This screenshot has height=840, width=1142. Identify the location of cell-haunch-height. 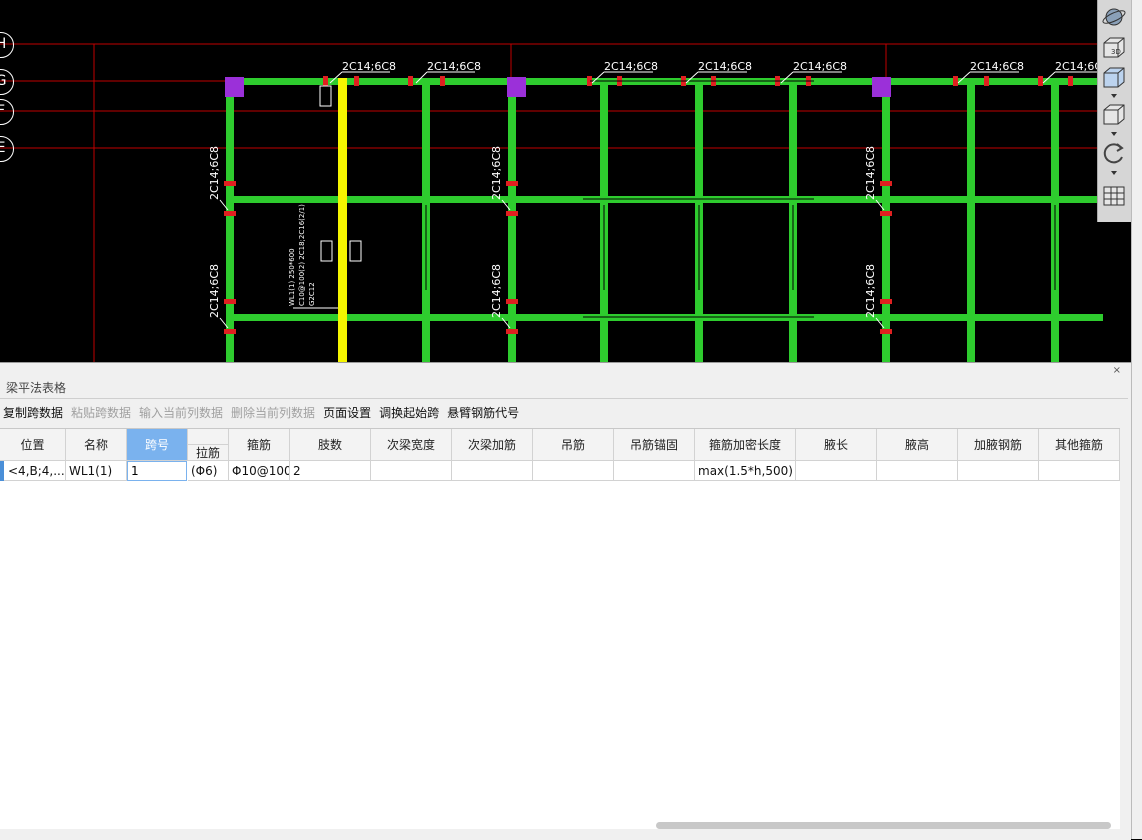
(917, 471).